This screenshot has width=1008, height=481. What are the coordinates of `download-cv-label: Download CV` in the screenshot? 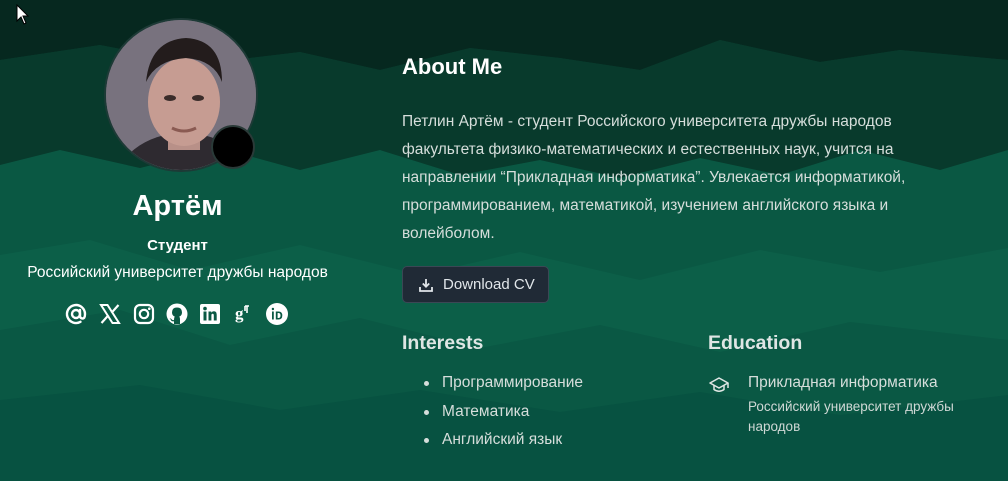 It's located at (489, 284).